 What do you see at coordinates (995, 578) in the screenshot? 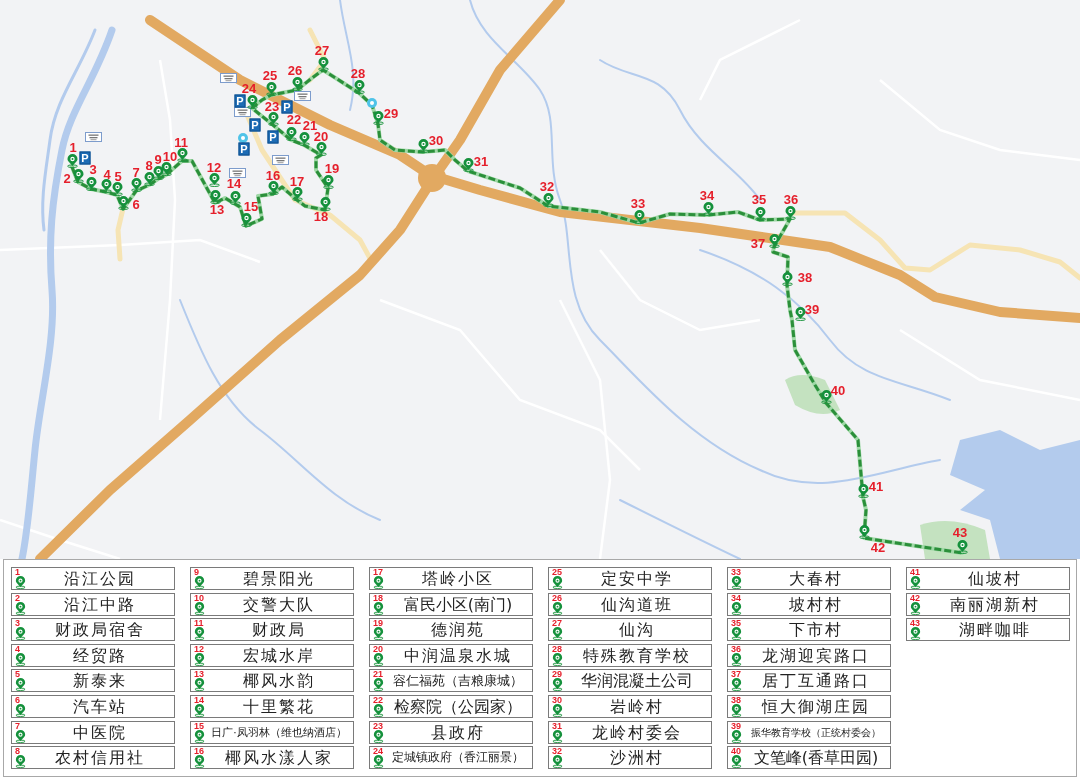
I see `stop-name: 仙坡村` at bounding box center [995, 578].